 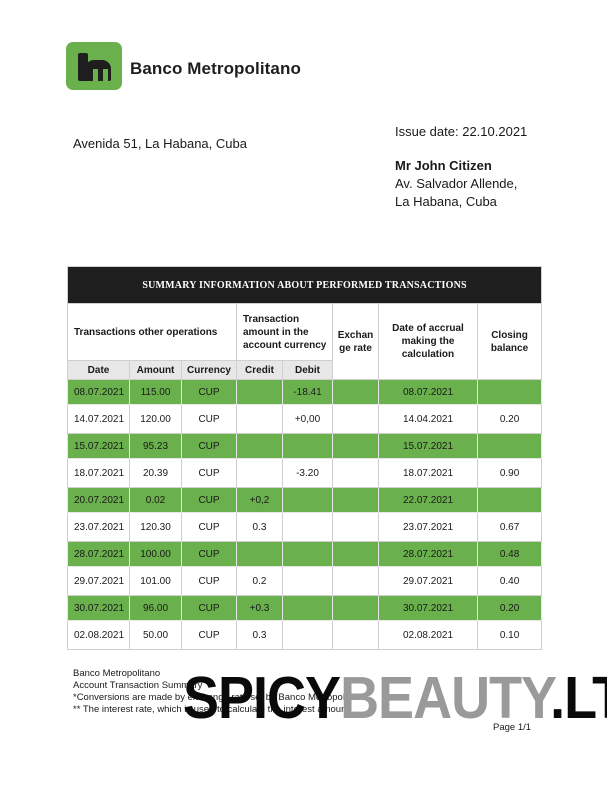 I want to click on cell-balance: 0.40, so click(x=509, y=581).